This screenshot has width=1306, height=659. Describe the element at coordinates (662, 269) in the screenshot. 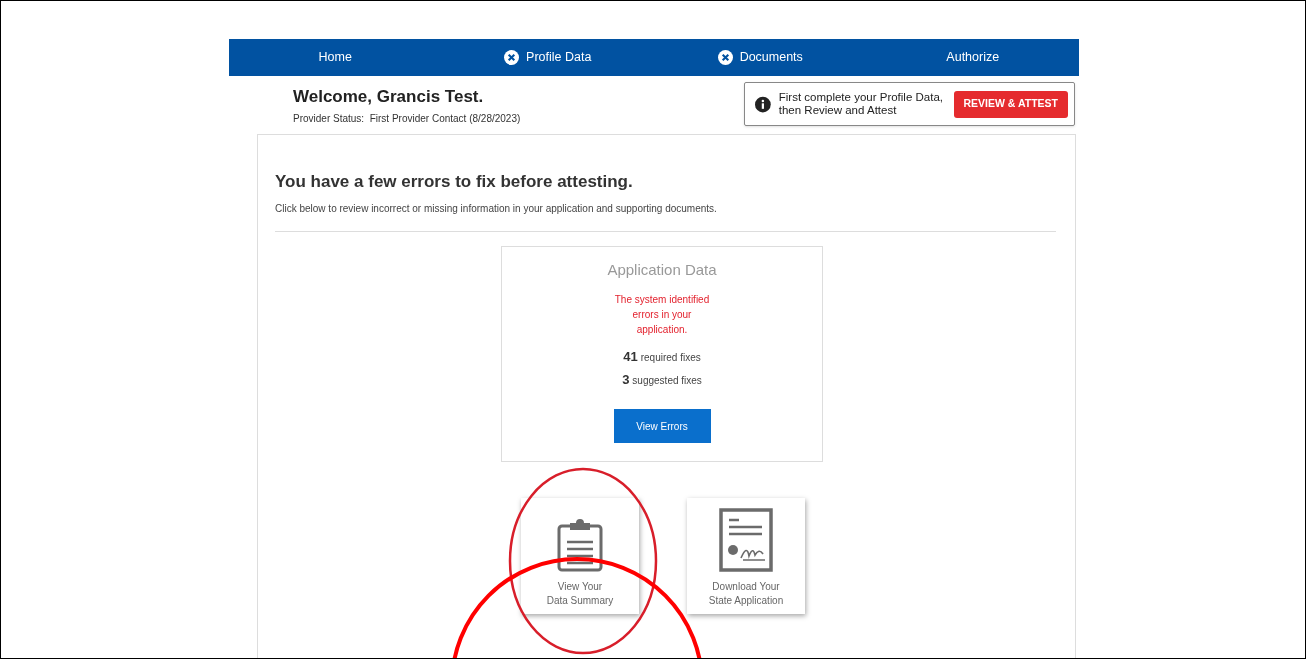

I see `card-title: Application Data` at that location.